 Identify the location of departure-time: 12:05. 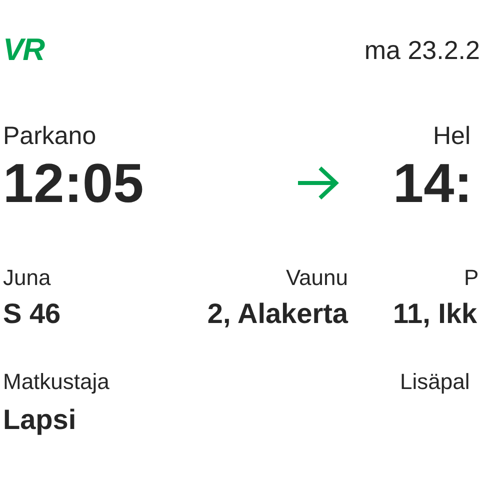
(74, 183).